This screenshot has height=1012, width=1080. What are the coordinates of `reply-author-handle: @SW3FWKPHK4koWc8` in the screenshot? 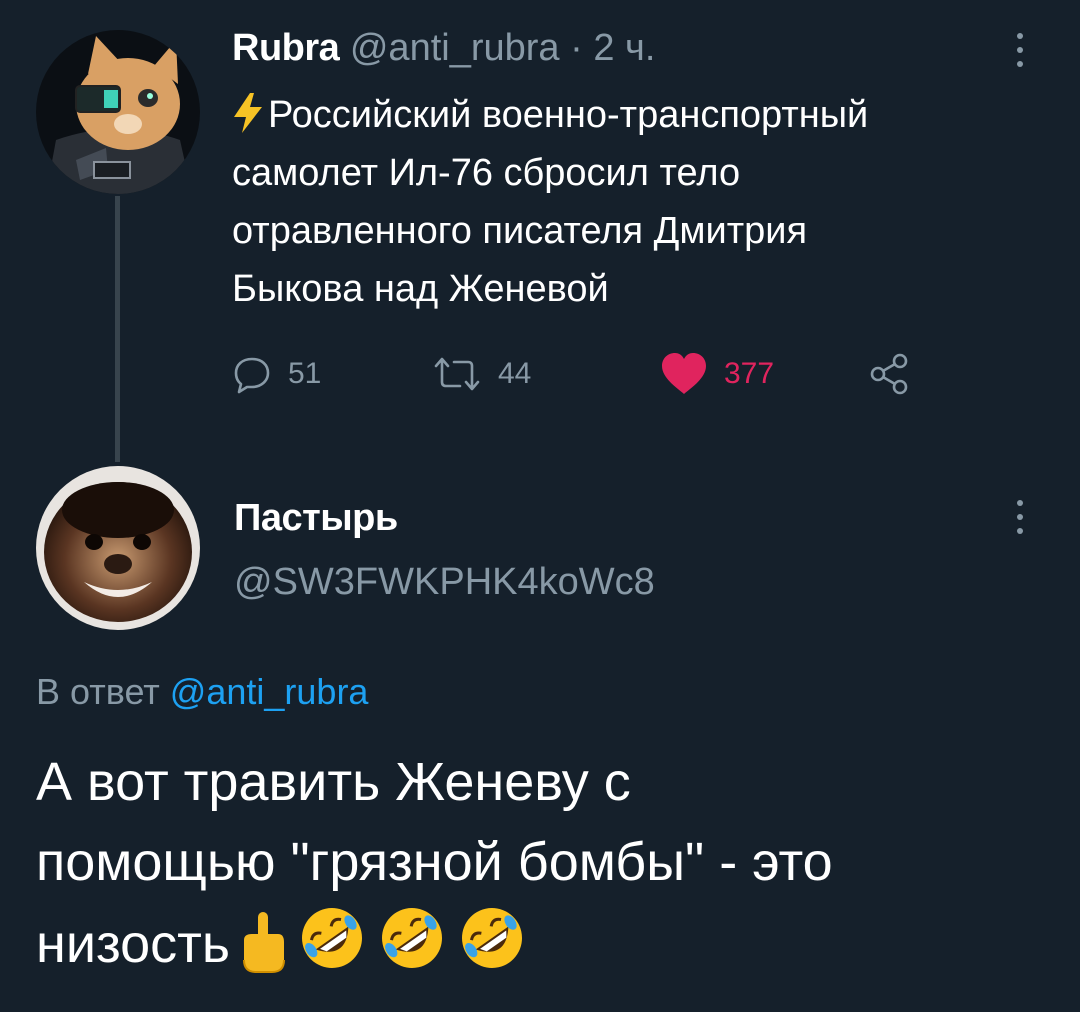 It's located at (444, 582).